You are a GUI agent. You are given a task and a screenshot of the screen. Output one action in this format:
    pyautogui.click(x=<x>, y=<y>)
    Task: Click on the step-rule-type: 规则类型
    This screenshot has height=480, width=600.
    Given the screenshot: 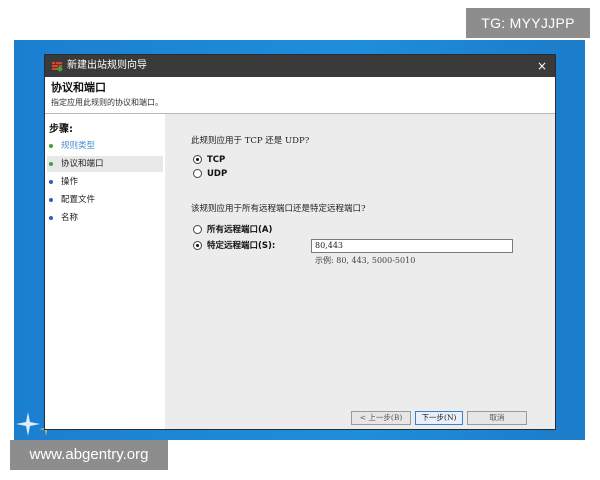 What is the action you would take?
    pyautogui.click(x=105, y=146)
    